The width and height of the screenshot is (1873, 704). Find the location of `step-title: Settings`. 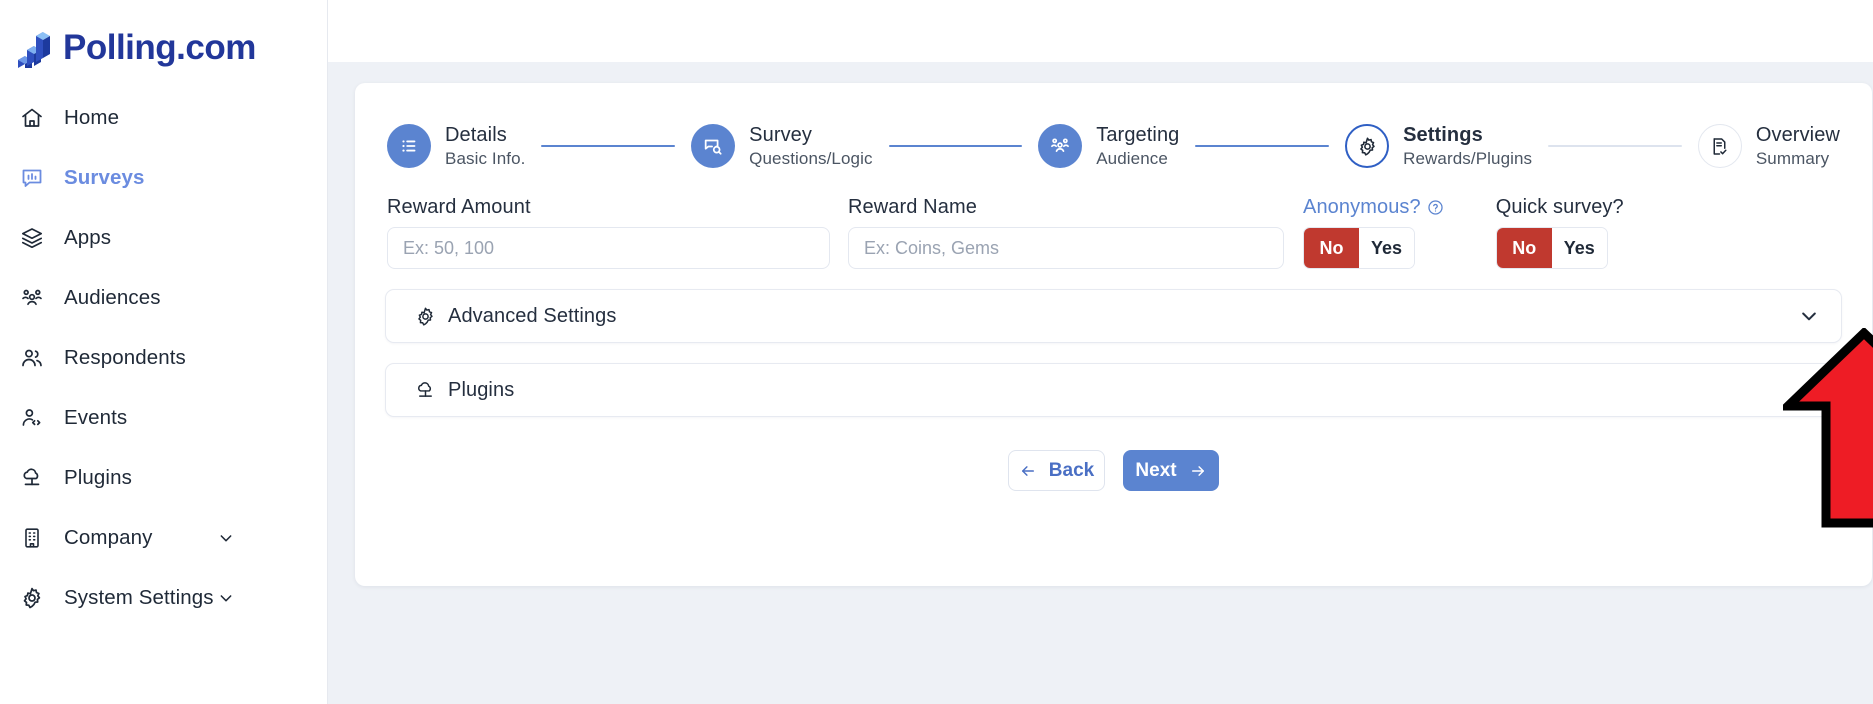

step-title: Settings is located at coordinates (1443, 135).